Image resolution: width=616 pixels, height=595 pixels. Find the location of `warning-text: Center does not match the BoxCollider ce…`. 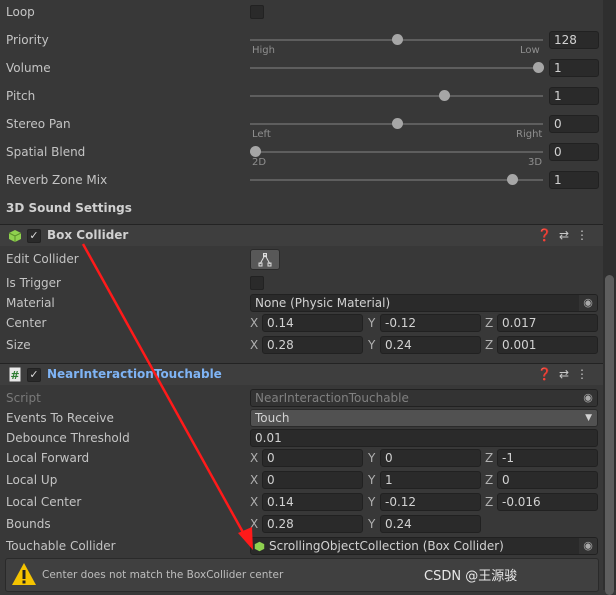

warning-text: Center does not match the BoxCollider ce… is located at coordinates (163, 575).